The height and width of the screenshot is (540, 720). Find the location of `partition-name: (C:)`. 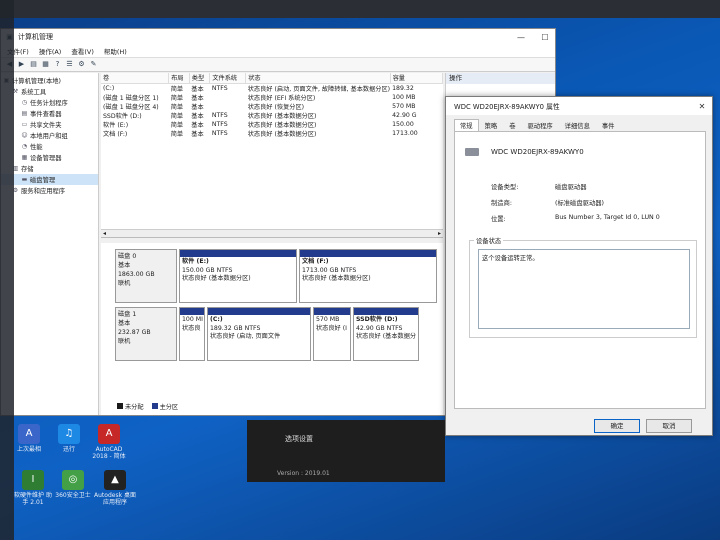

partition-name: (C:) is located at coordinates (216, 319).